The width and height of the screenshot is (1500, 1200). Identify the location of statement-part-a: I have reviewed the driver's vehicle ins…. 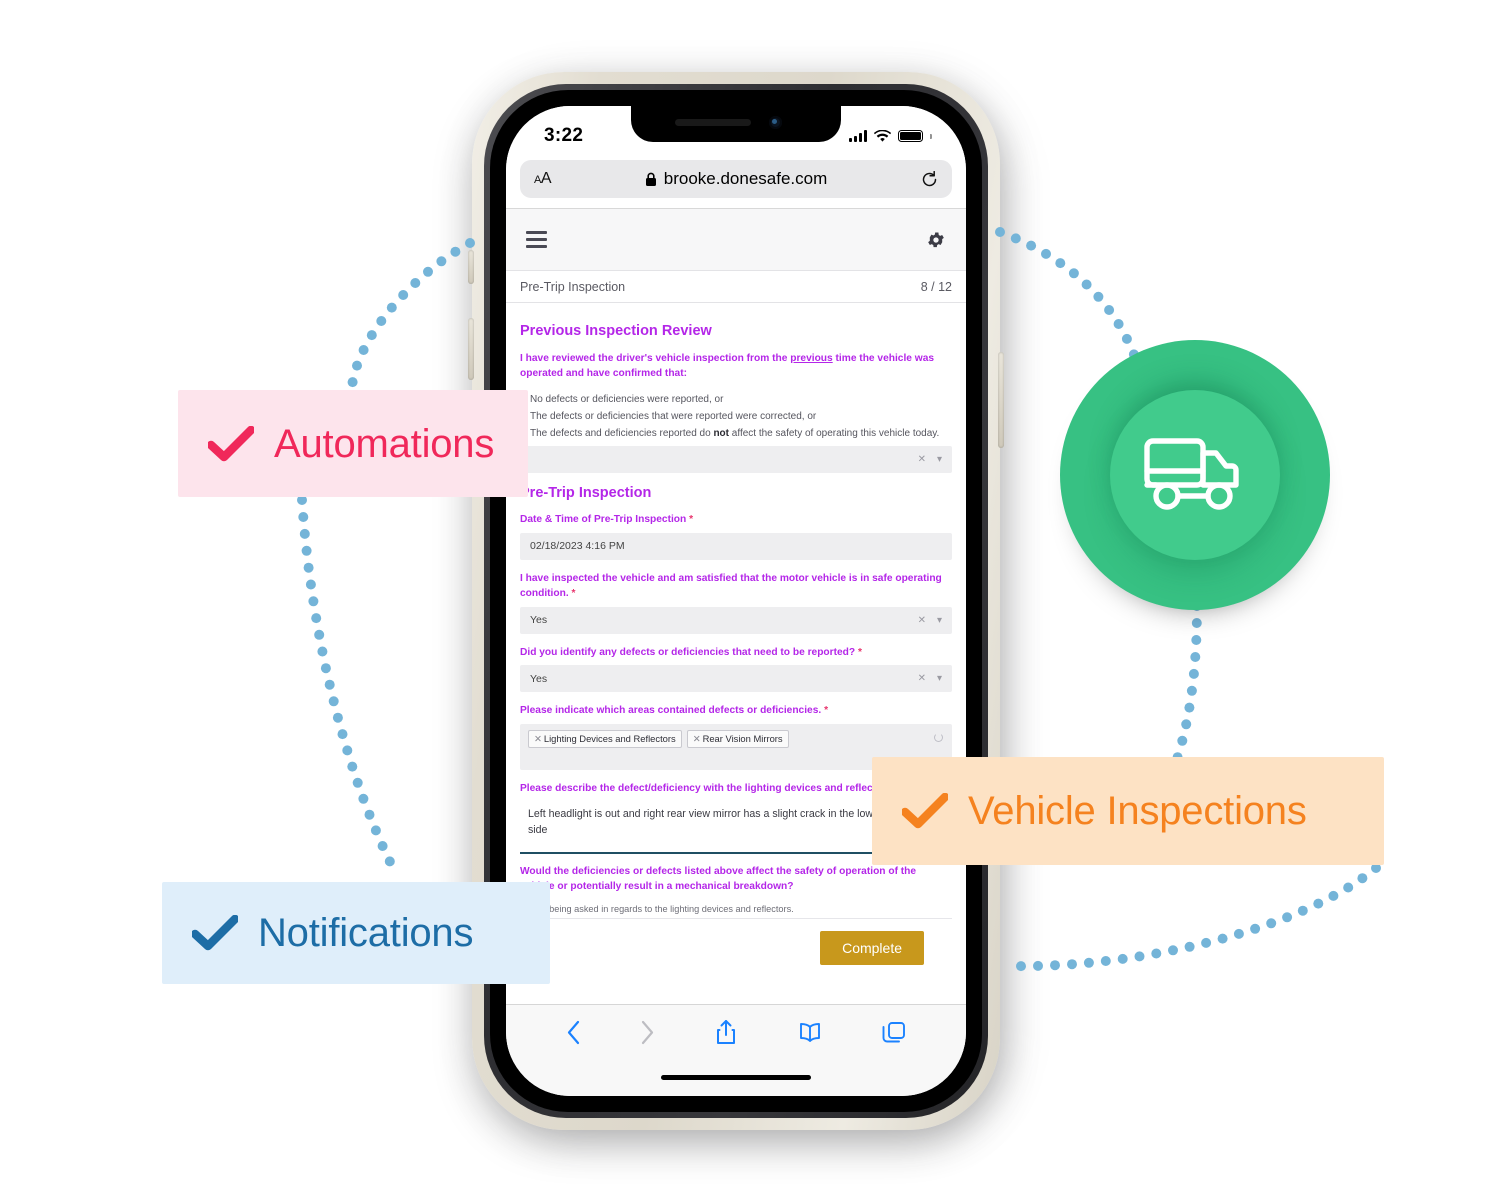
(655, 358).